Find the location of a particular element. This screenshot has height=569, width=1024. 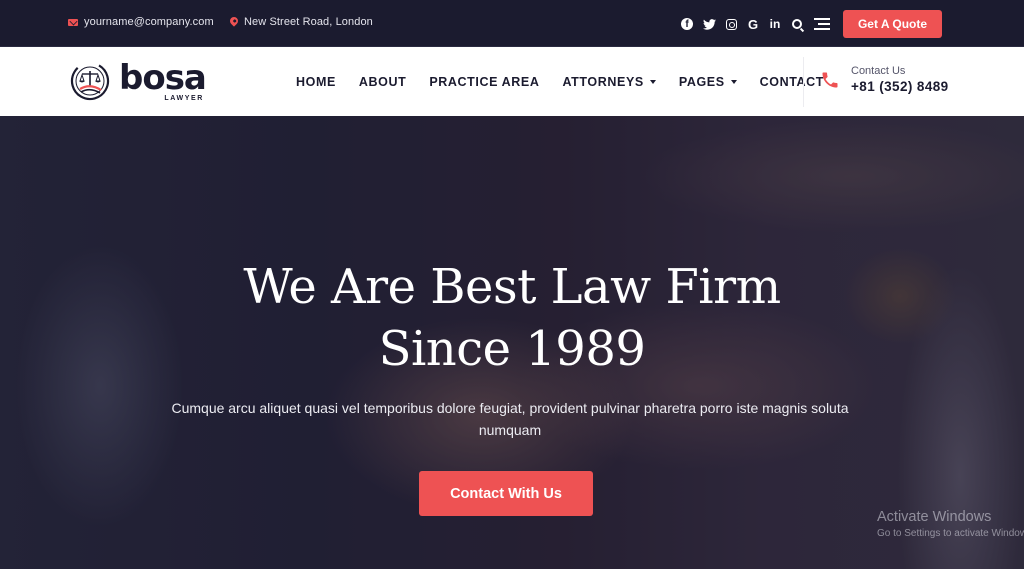

nav-home-label: HOME is located at coordinates (316, 81).